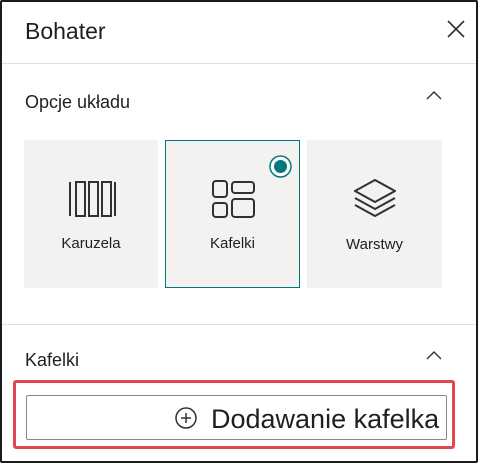 This screenshot has width=478, height=463. What do you see at coordinates (78, 102) in the screenshot?
I see `layout-options-heading: Opcje układu` at bounding box center [78, 102].